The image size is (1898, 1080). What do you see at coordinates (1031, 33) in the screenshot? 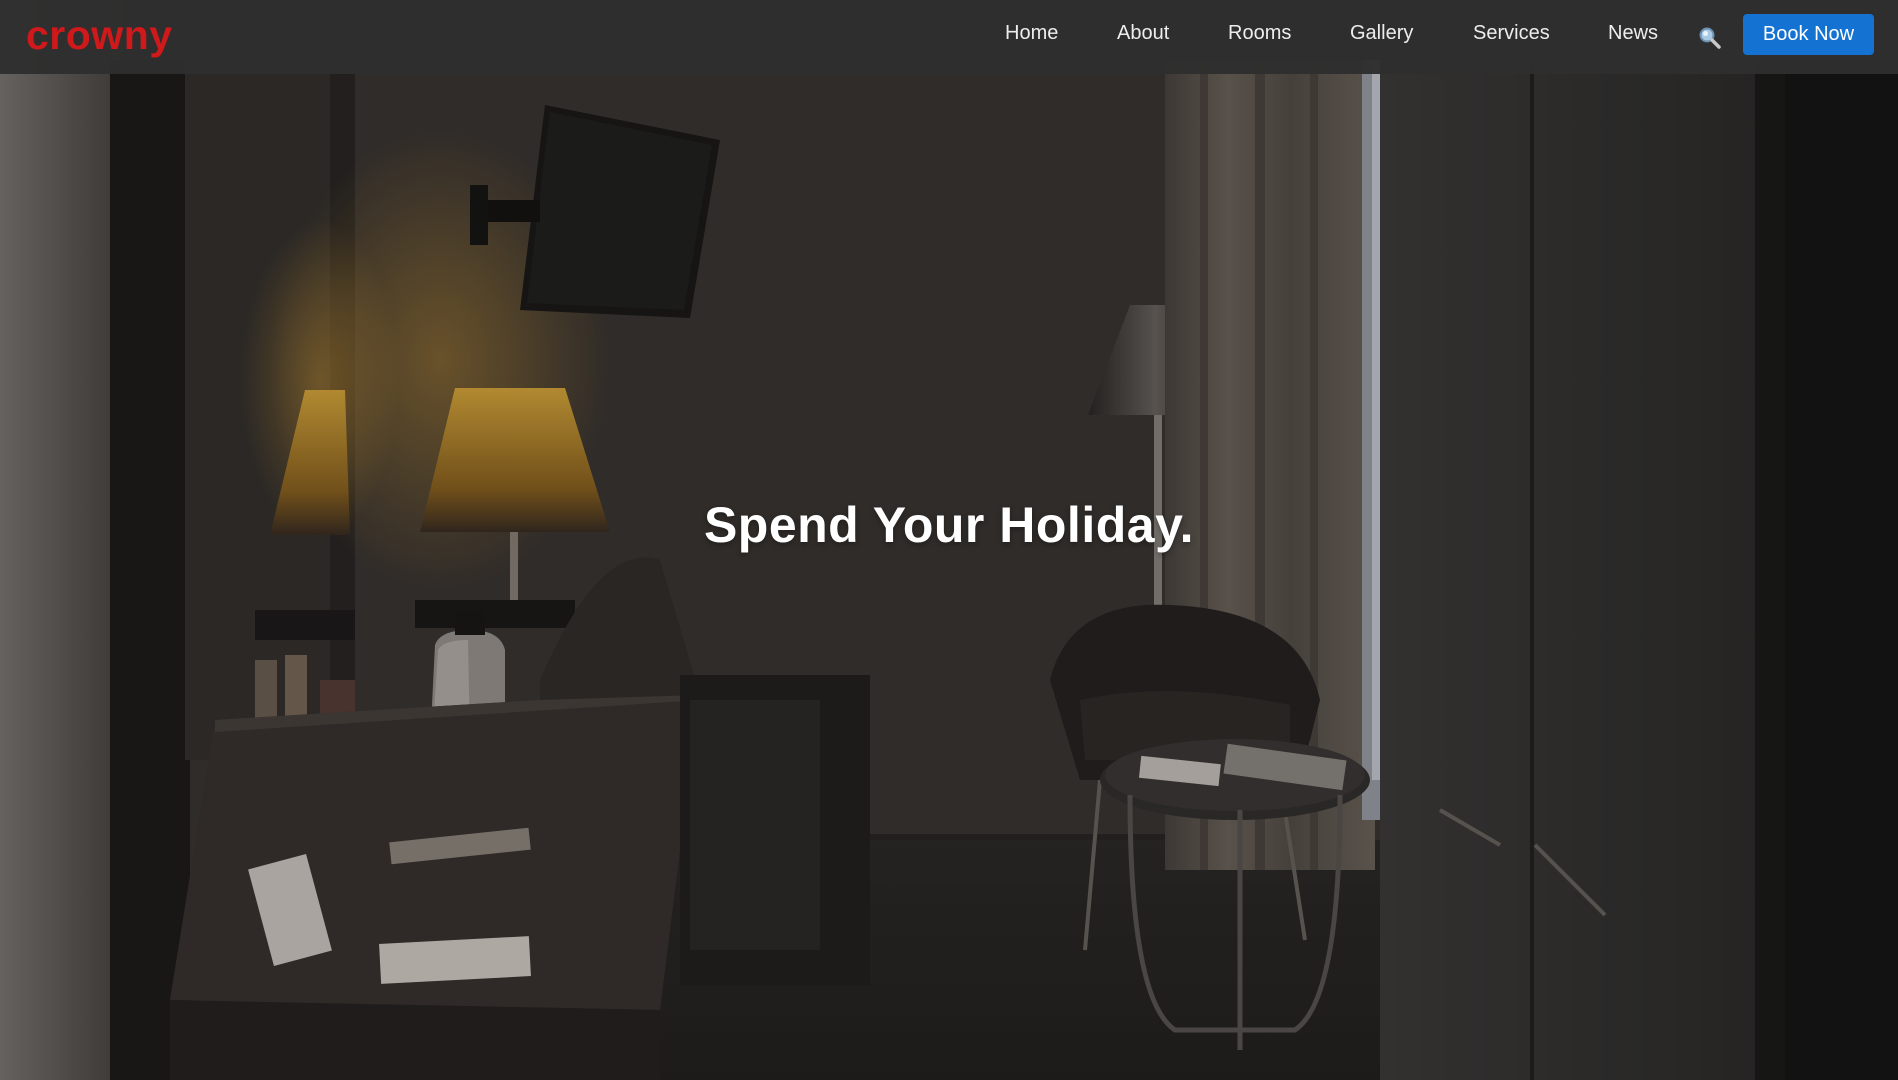
I see `nav-item-home: Home` at bounding box center [1031, 33].